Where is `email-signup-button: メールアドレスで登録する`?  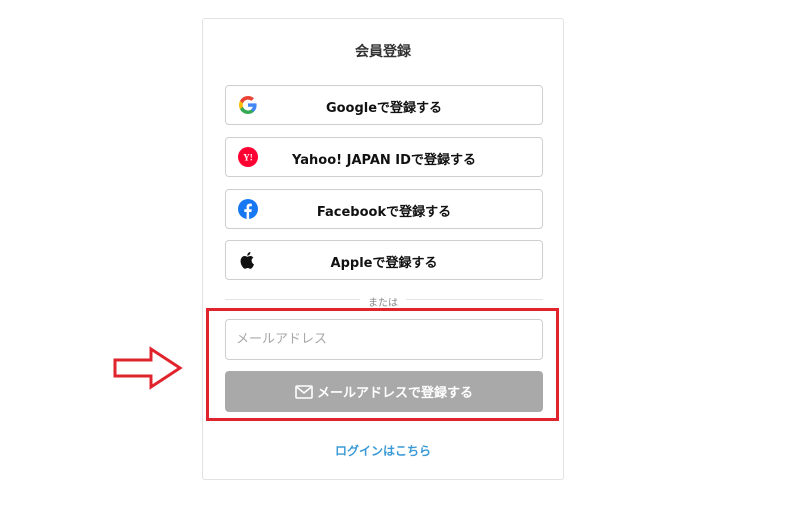 email-signup-button: メールアドレスで登録する is located at coordinates (384, 391).